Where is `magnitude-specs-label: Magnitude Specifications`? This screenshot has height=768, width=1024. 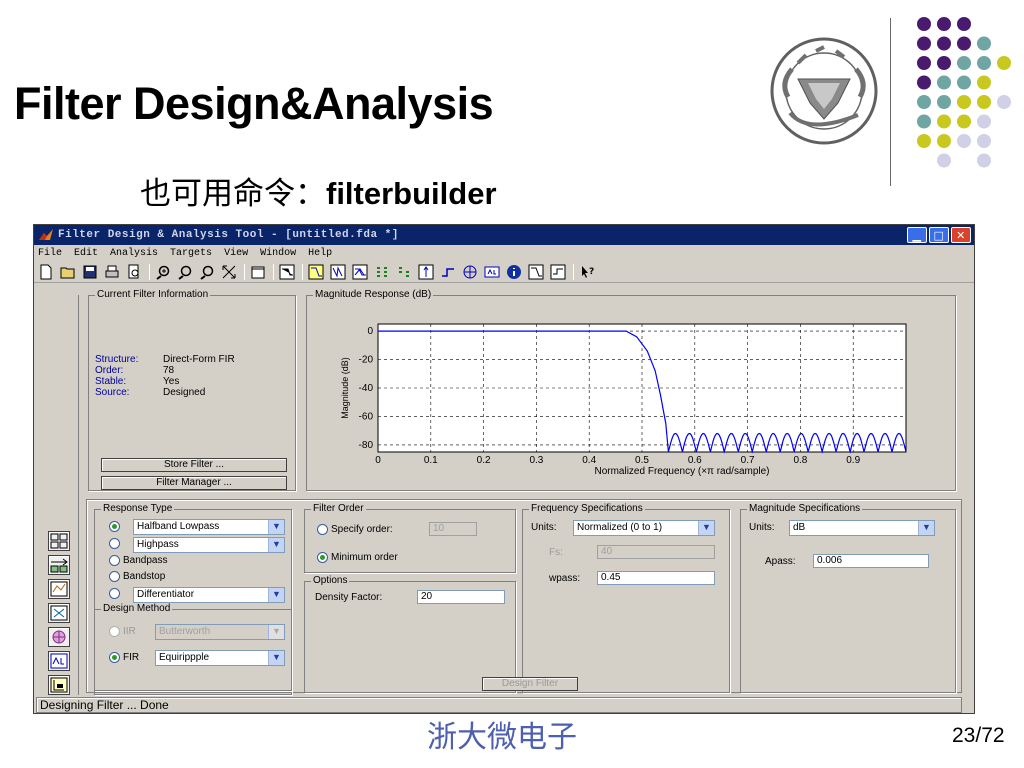 magnitude-specs-label: Magnitude Specifications is located at coordinates (805, 508).